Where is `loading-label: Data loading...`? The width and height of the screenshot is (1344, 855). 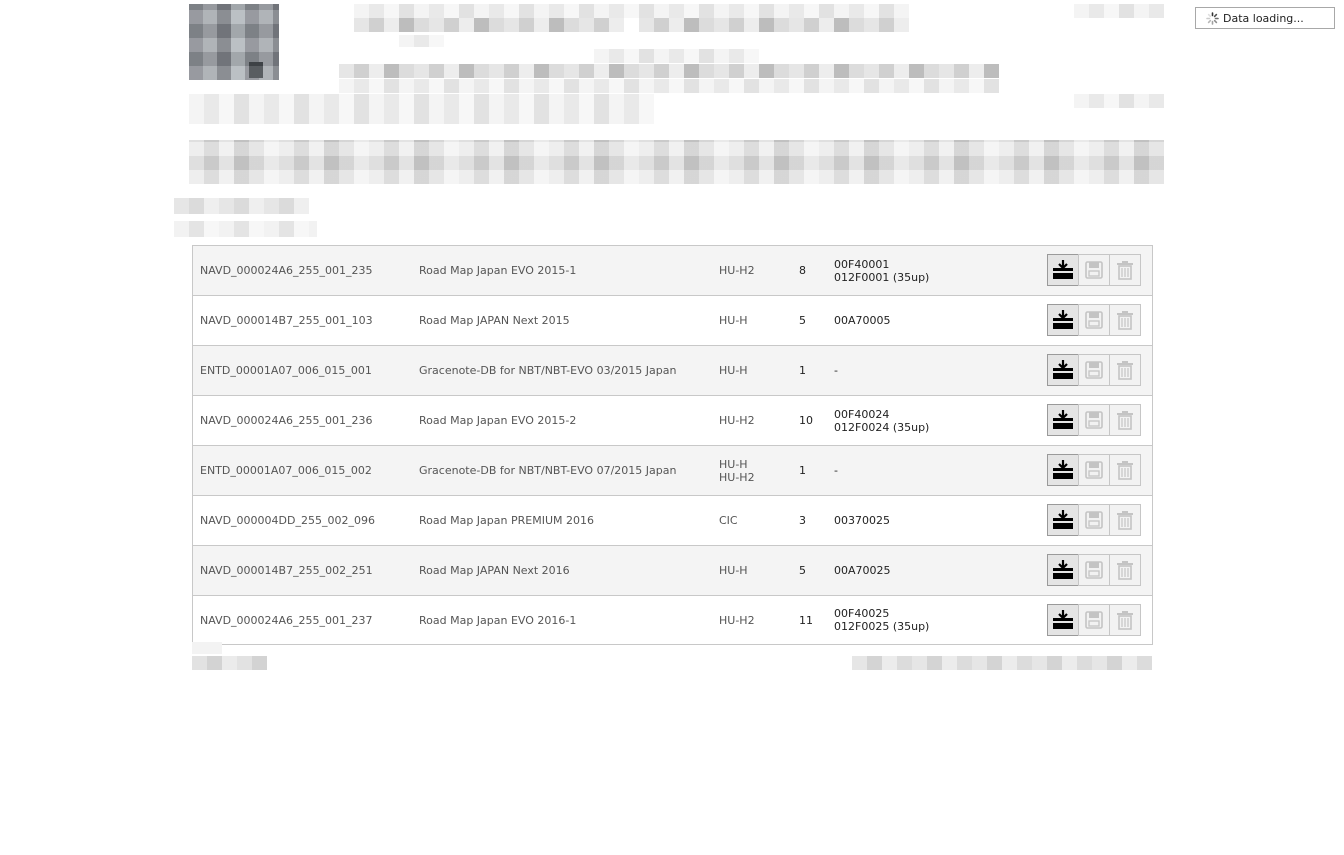
loading-label: Data loading... is located at coordinates (1263, 18).